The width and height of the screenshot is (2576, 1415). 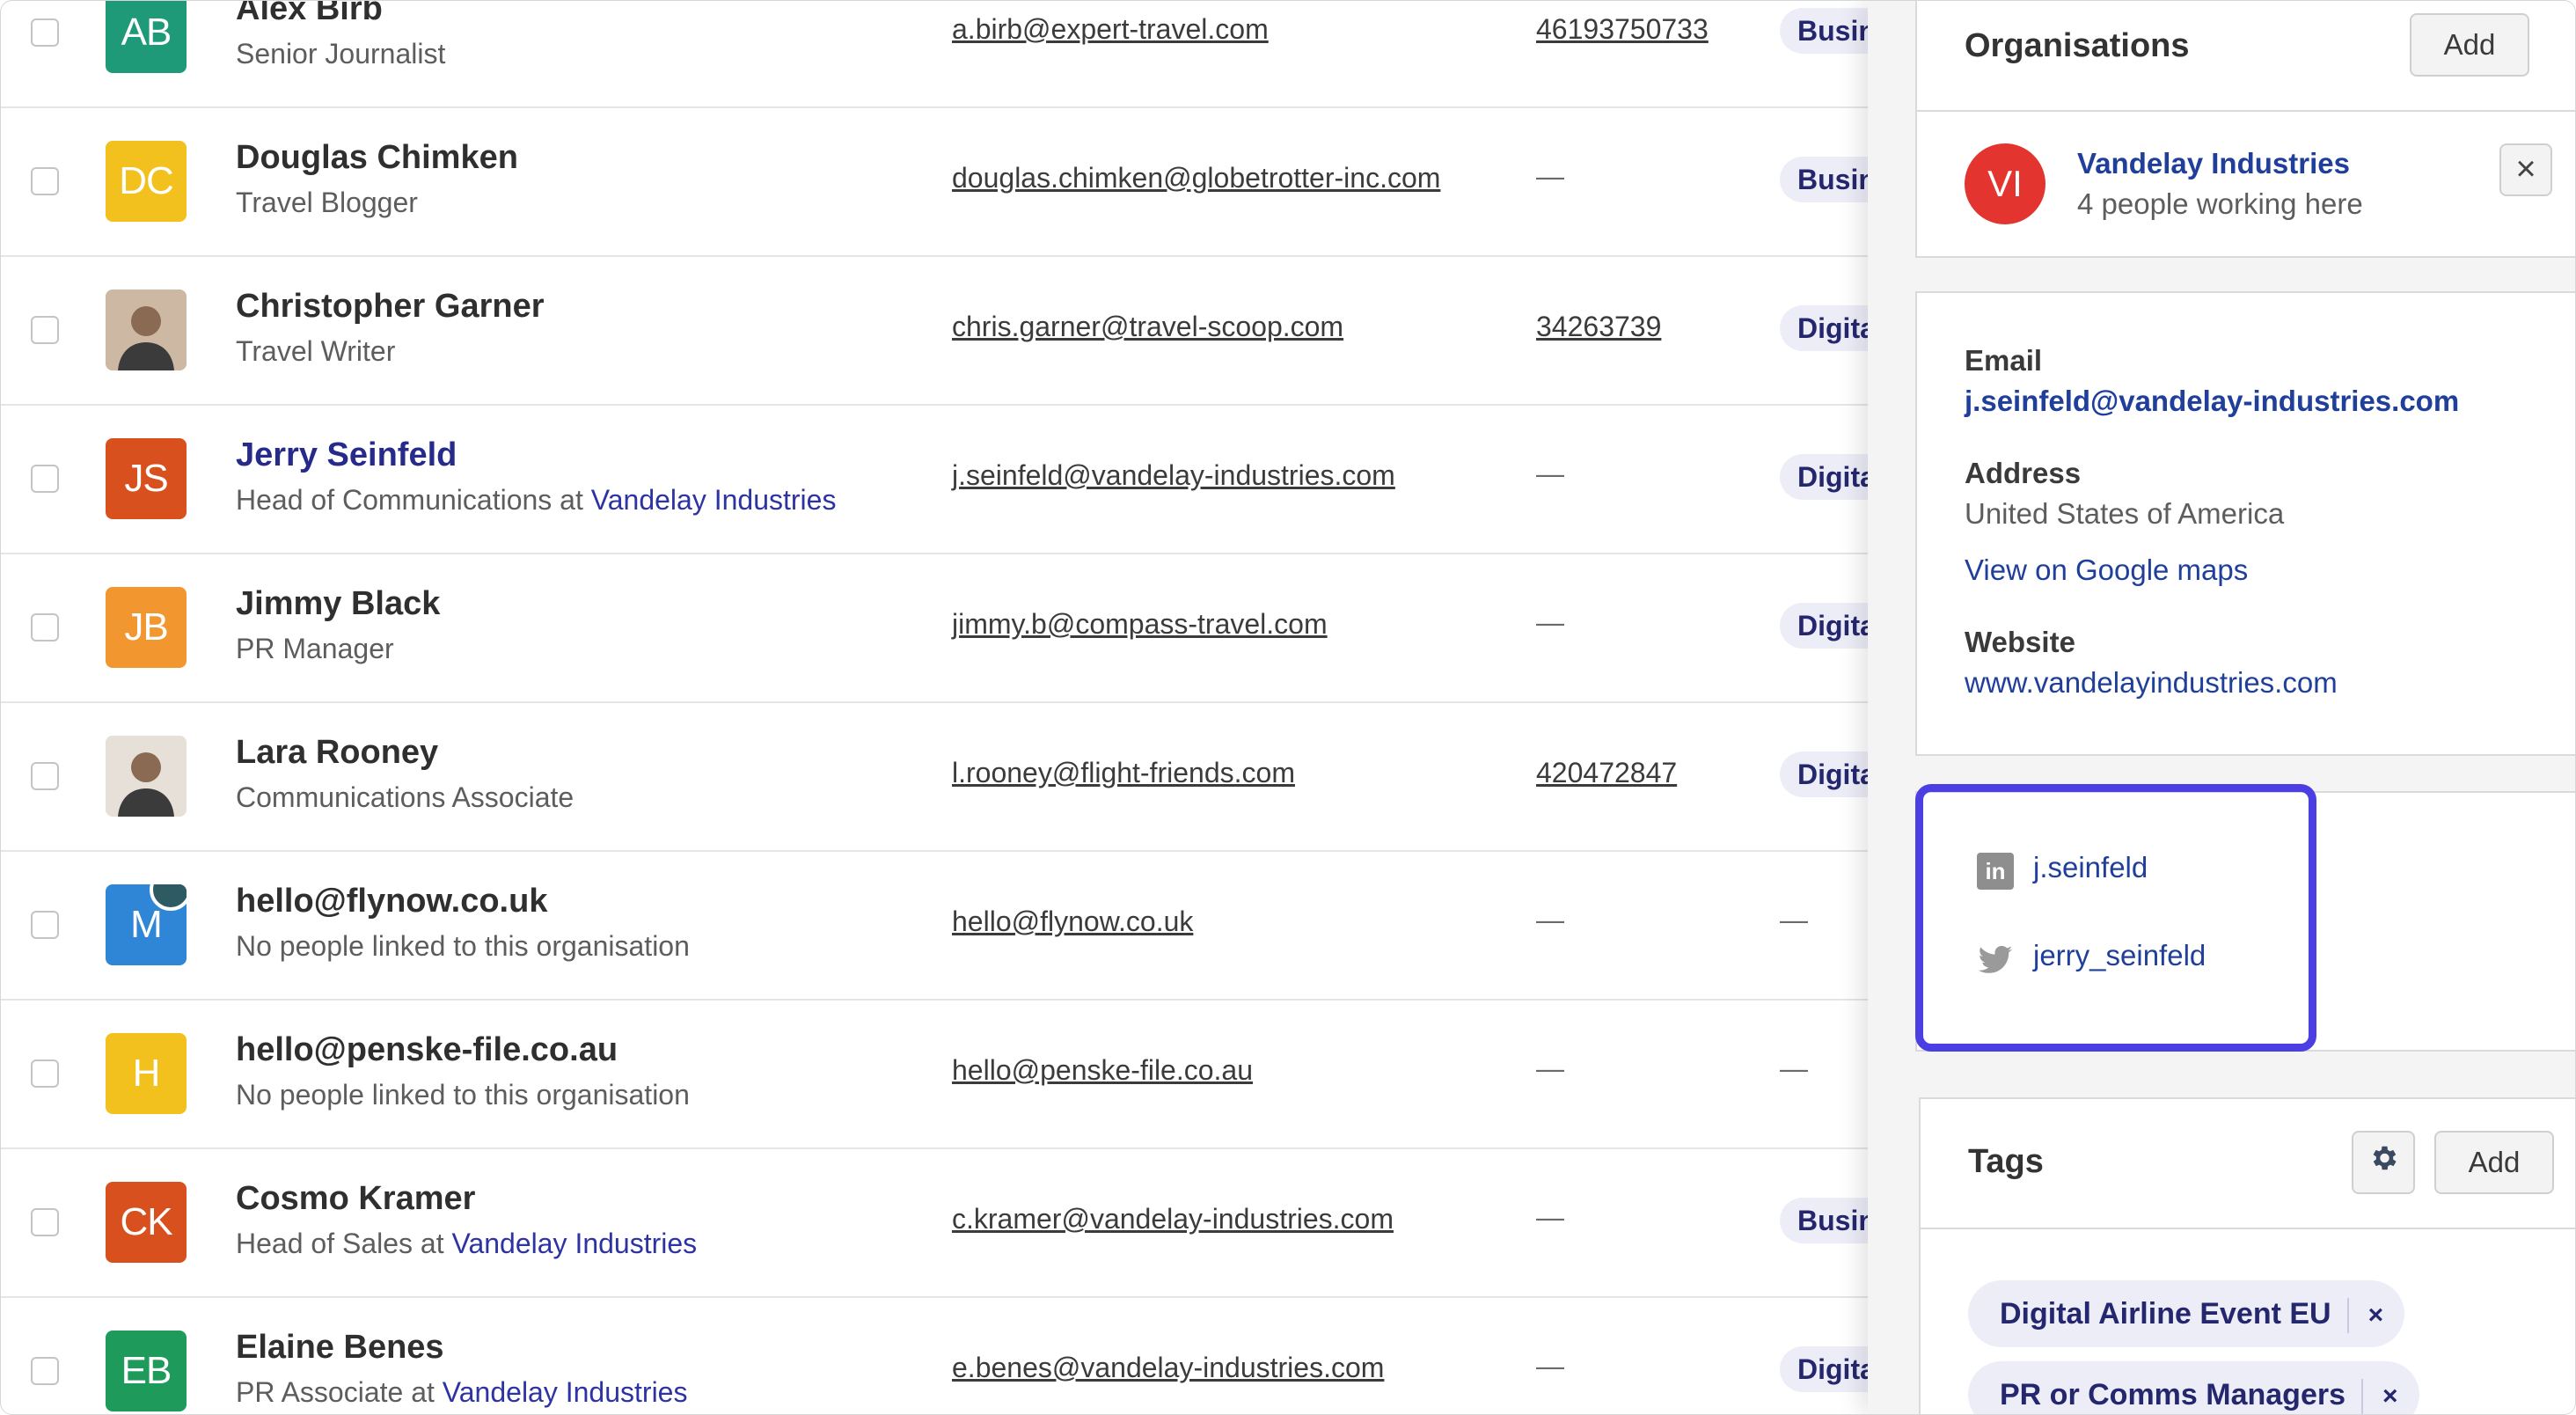 I want to click on phone-link: 420472847, so click(x=1606, y=773).